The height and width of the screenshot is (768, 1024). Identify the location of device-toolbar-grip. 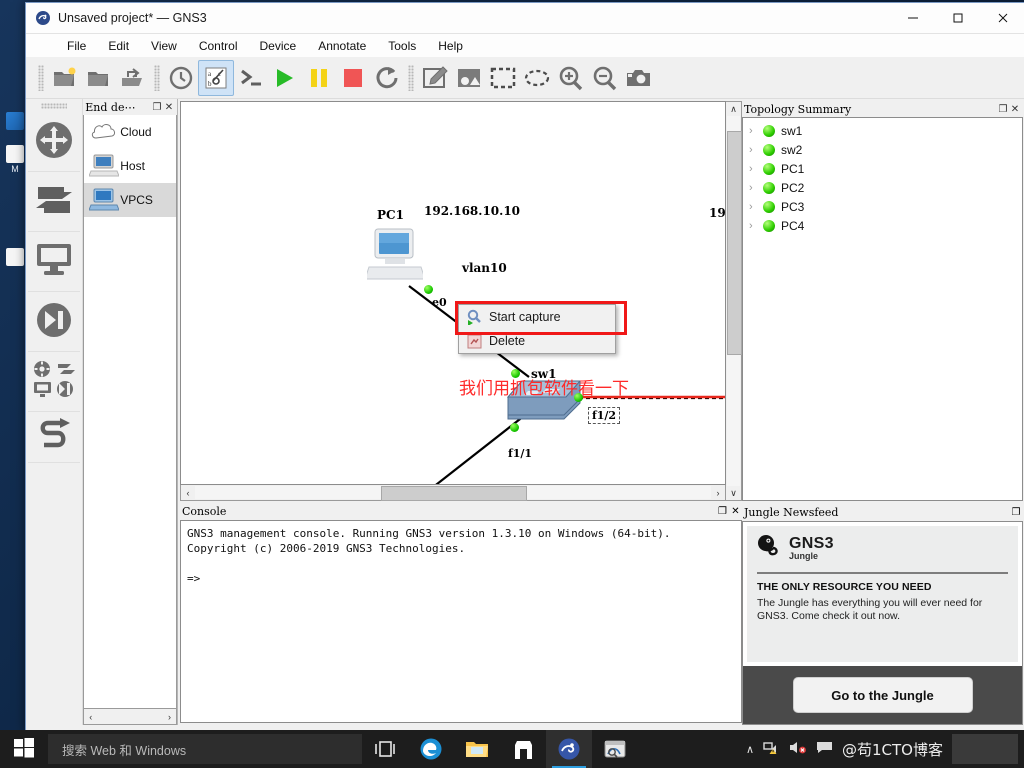
(54, 106).